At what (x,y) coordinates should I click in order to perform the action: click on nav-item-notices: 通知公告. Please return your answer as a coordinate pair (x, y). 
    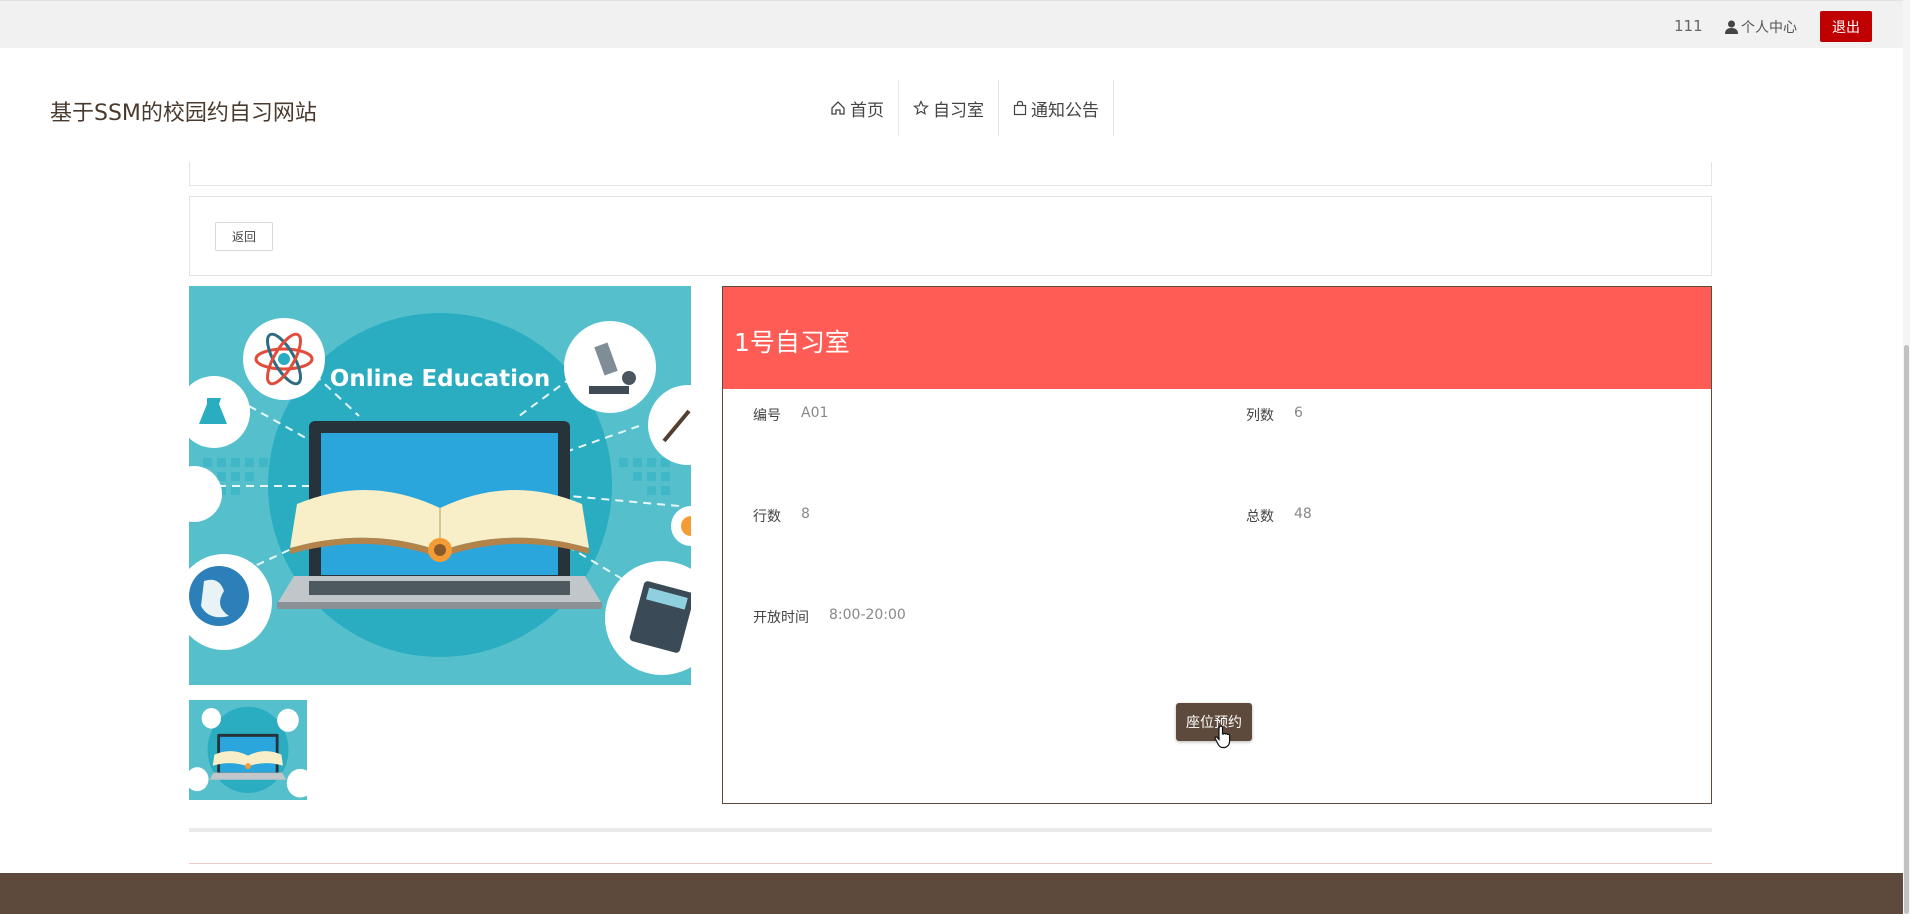
    Looking at the image, I should click on (1056, 108).